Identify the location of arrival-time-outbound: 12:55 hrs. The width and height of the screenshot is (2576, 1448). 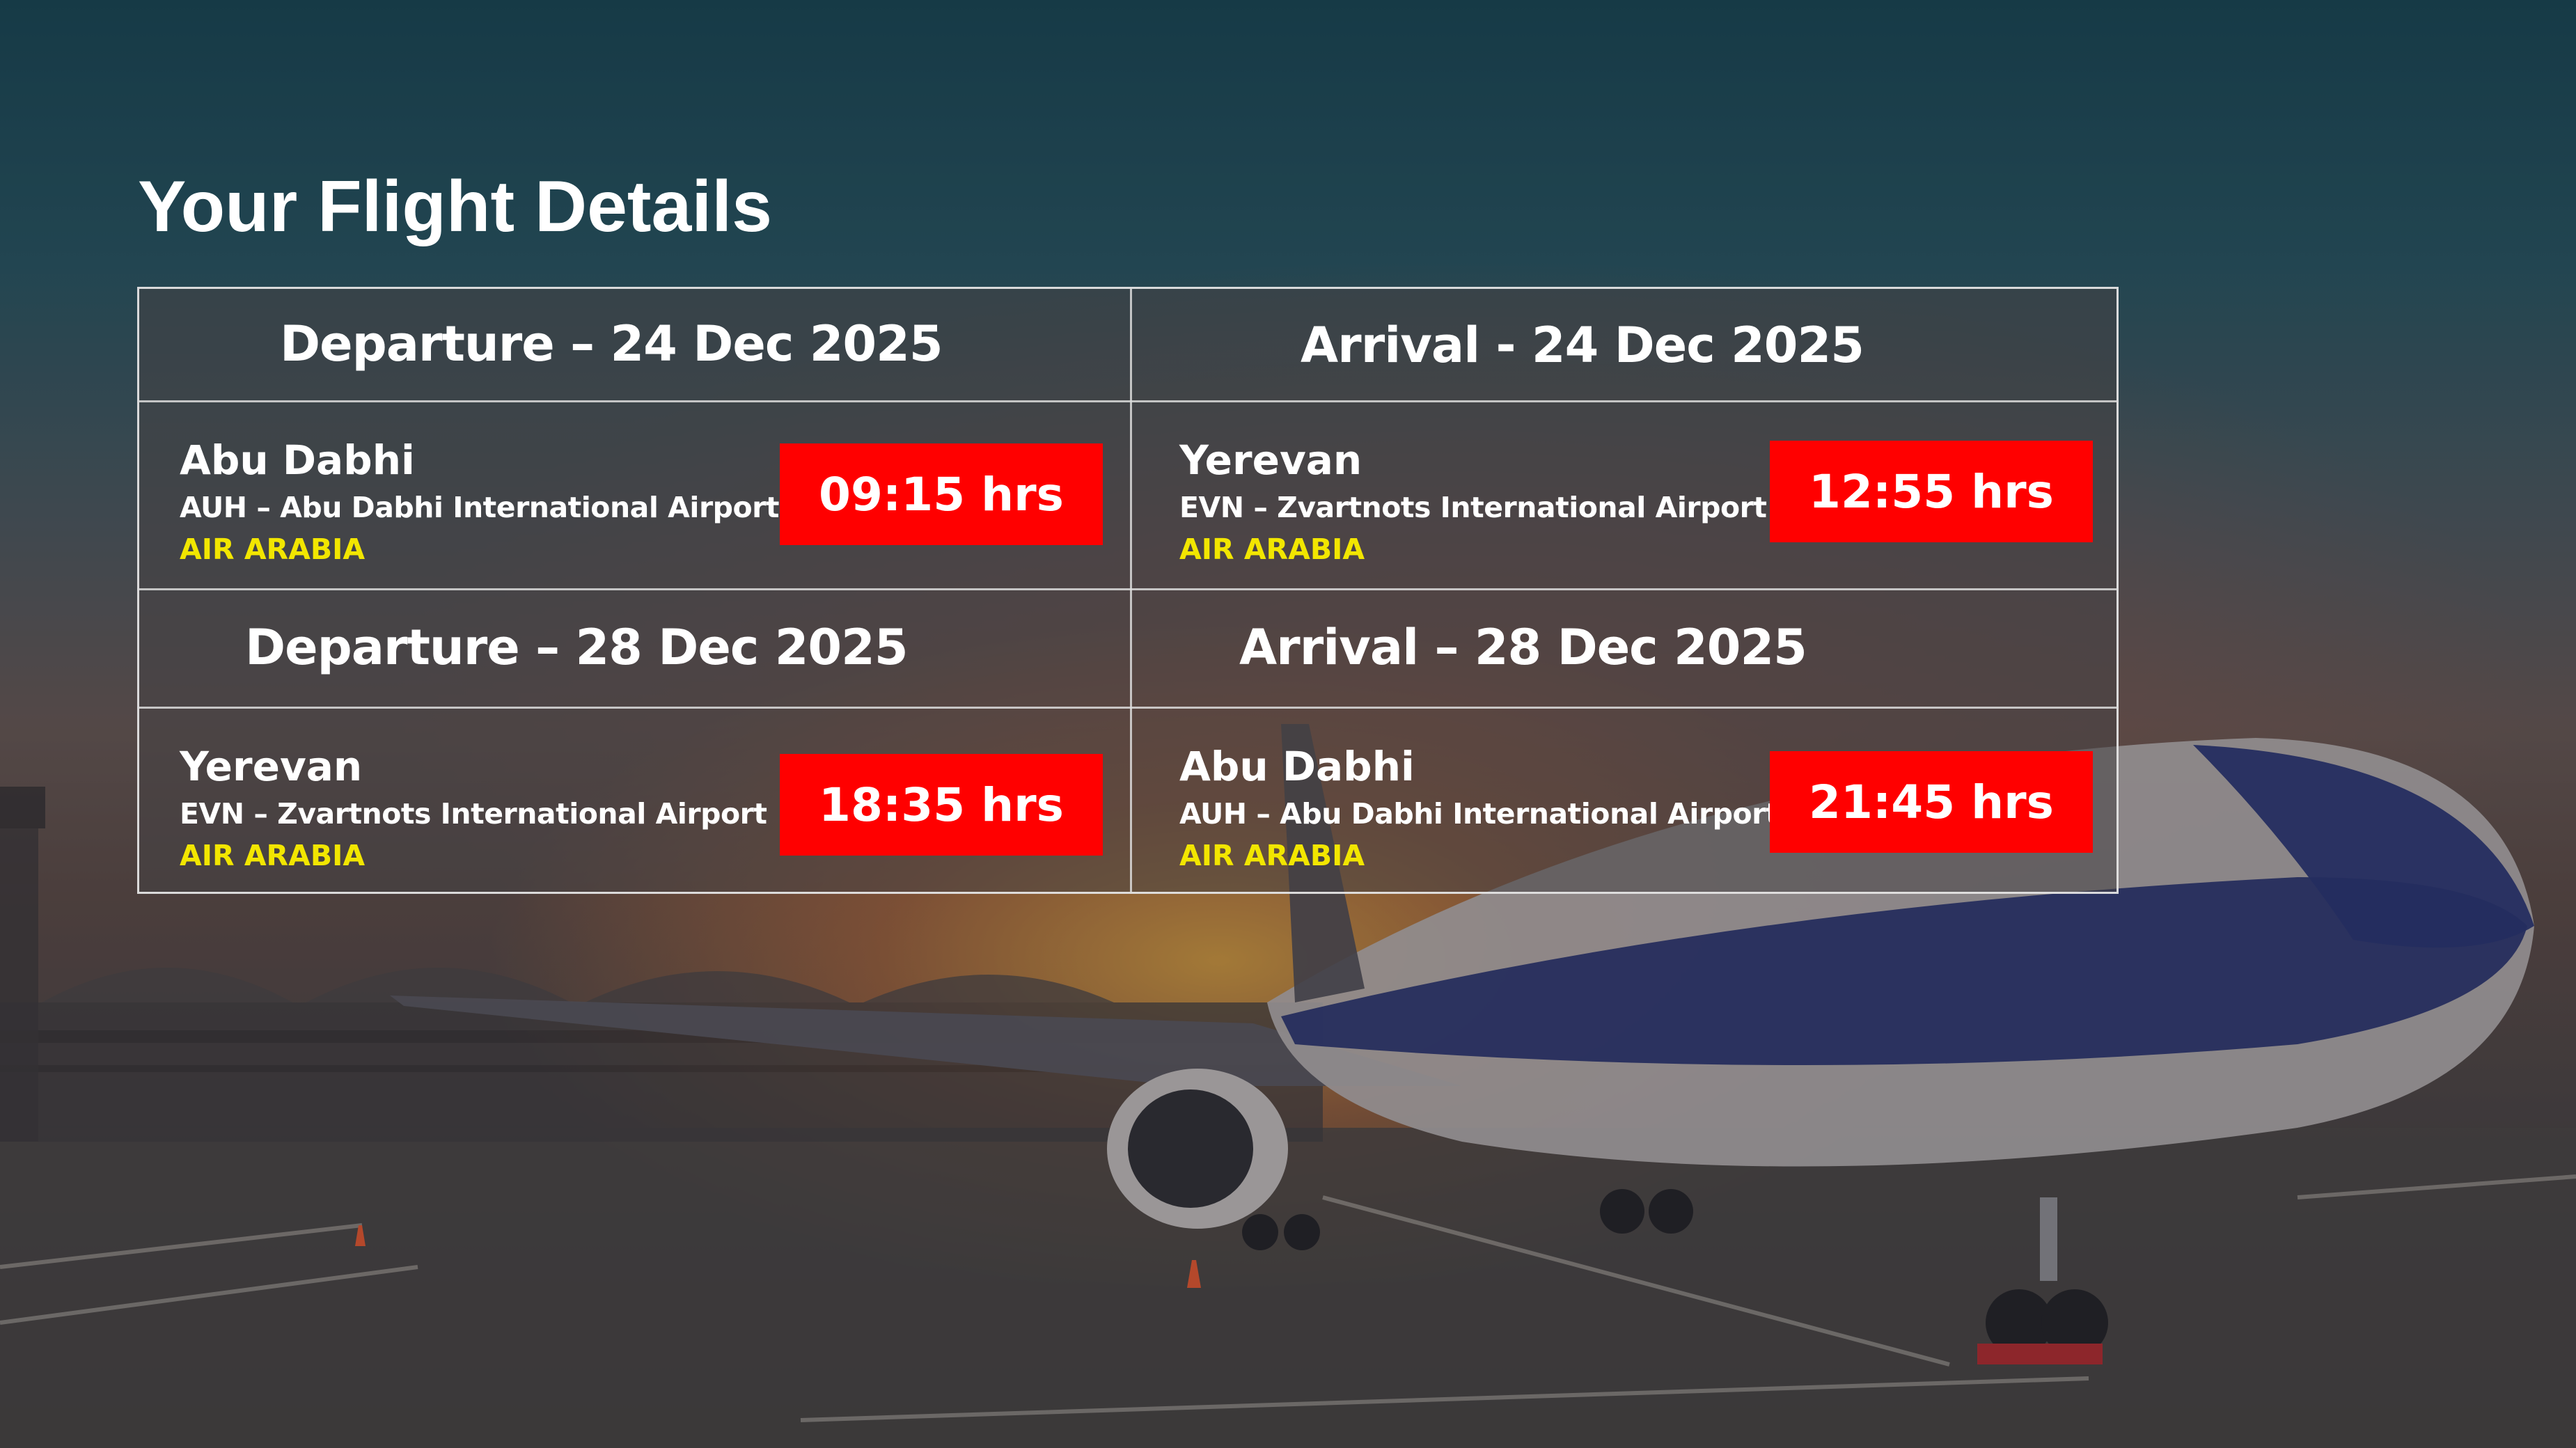
(1931, 491).